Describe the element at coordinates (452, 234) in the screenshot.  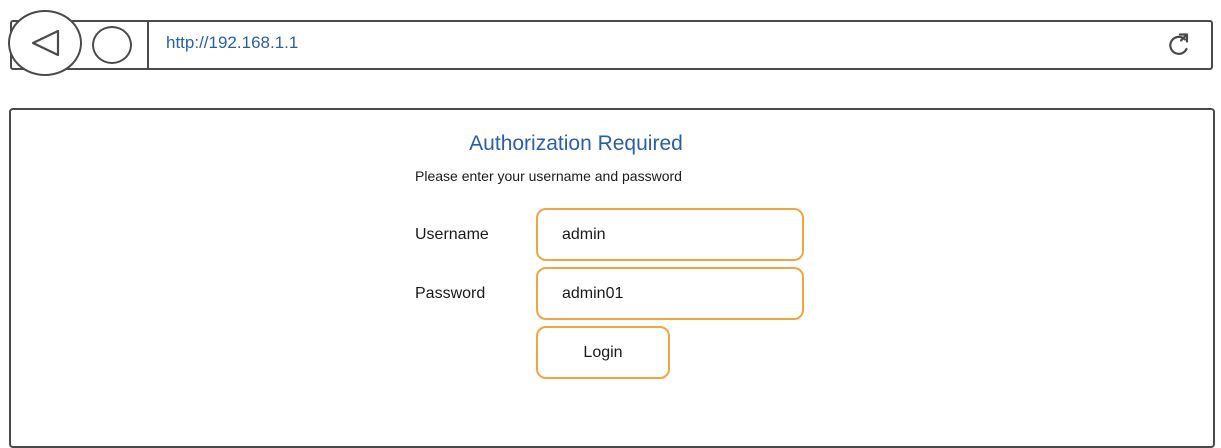
I see `username-label: Username` at that location.